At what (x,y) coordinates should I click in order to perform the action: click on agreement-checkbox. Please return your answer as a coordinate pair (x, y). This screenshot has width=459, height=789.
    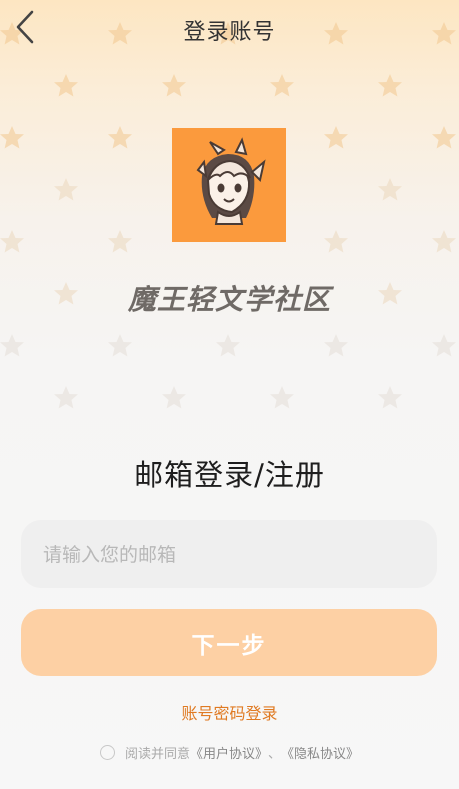
    Looking at the image, I should click on (107, 752).